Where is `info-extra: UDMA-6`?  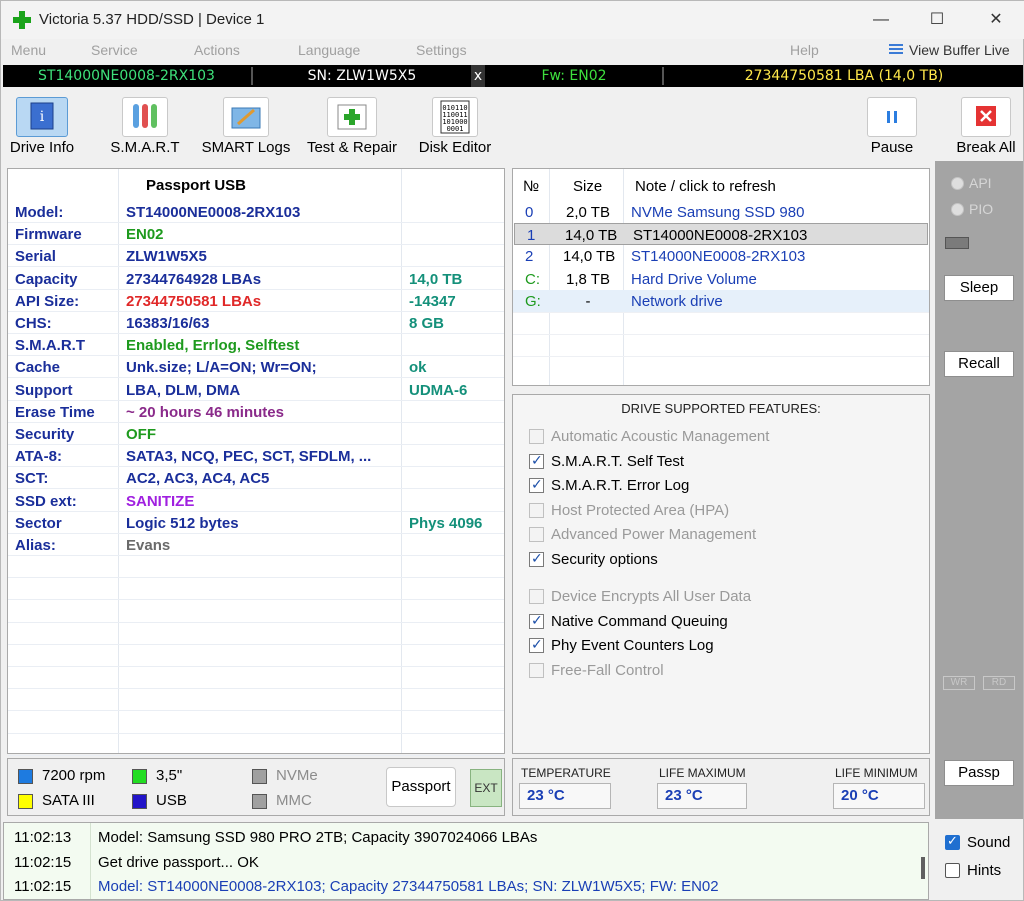 info-extra: UDMA-6 is located at coordinates (438, 390).